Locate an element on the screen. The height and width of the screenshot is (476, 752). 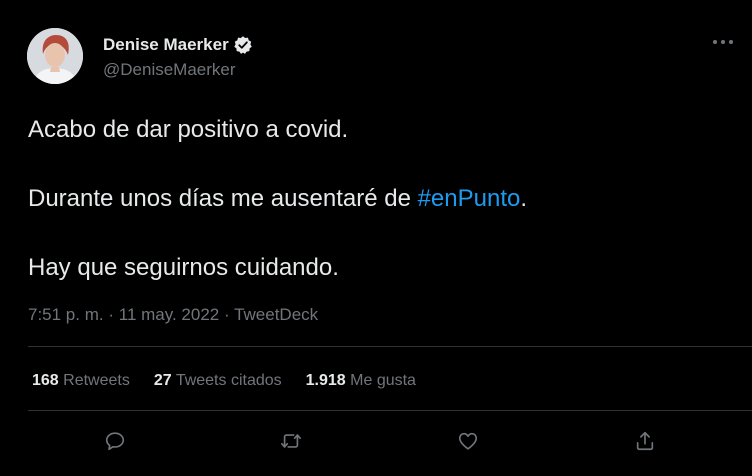
retweet-icon is located at coordinates (291, 441).